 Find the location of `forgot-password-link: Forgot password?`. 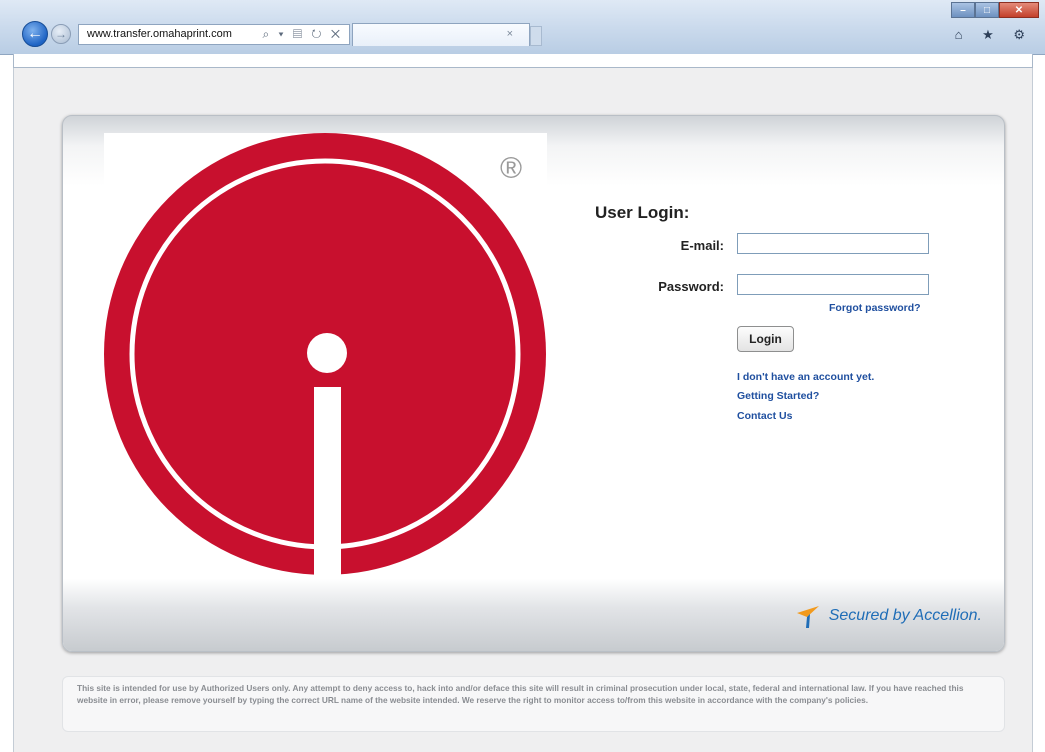

forgot-password-link: Forgot password? is located at coordinates (875, 308).